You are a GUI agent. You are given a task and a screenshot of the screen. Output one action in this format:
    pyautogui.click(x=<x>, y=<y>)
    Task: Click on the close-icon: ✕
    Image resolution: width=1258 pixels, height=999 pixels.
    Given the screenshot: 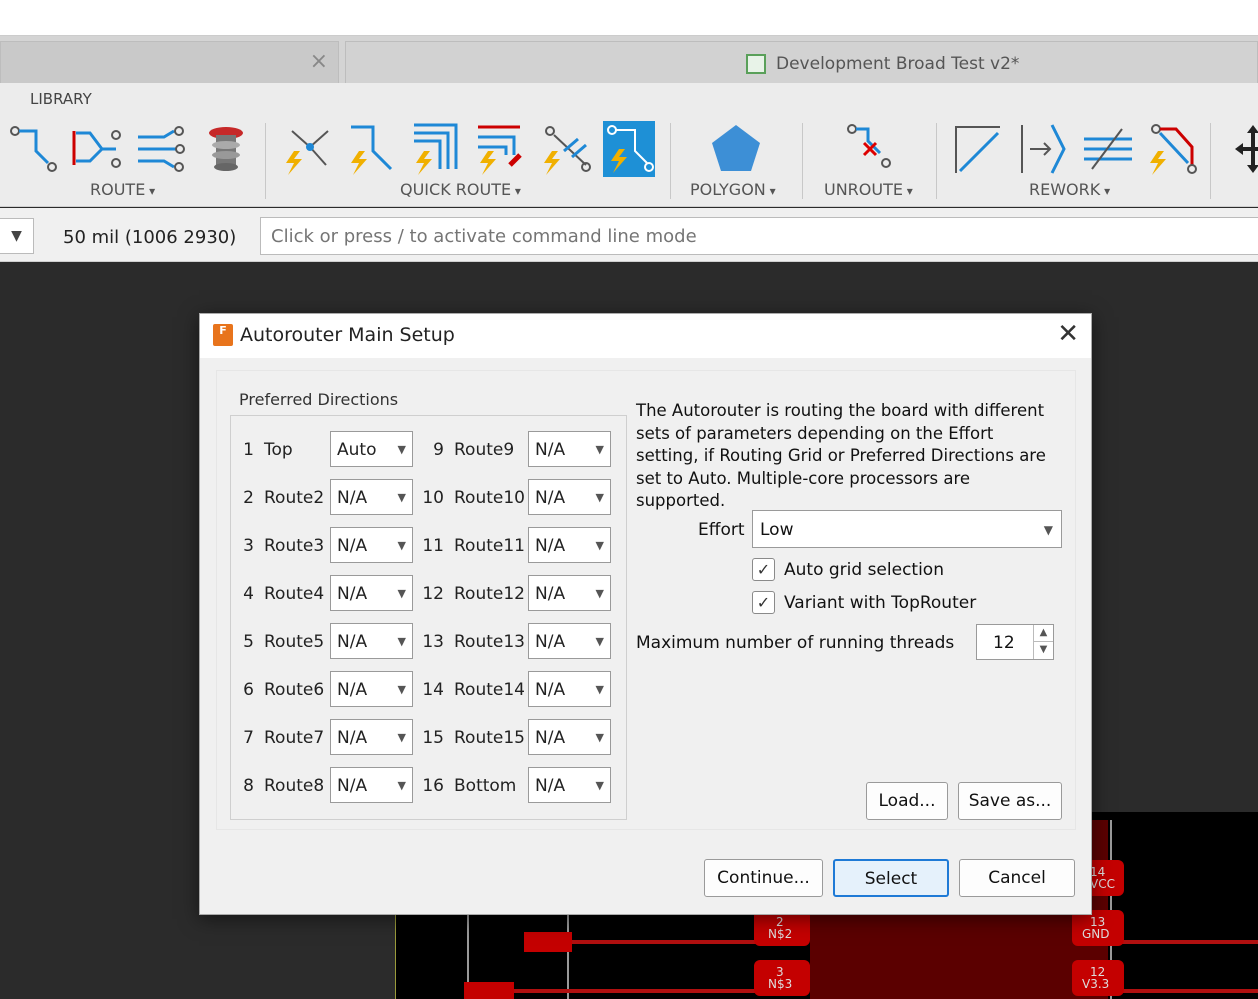 What is the action you would take?
    pyautogui.click(x=1068, y=334)
    